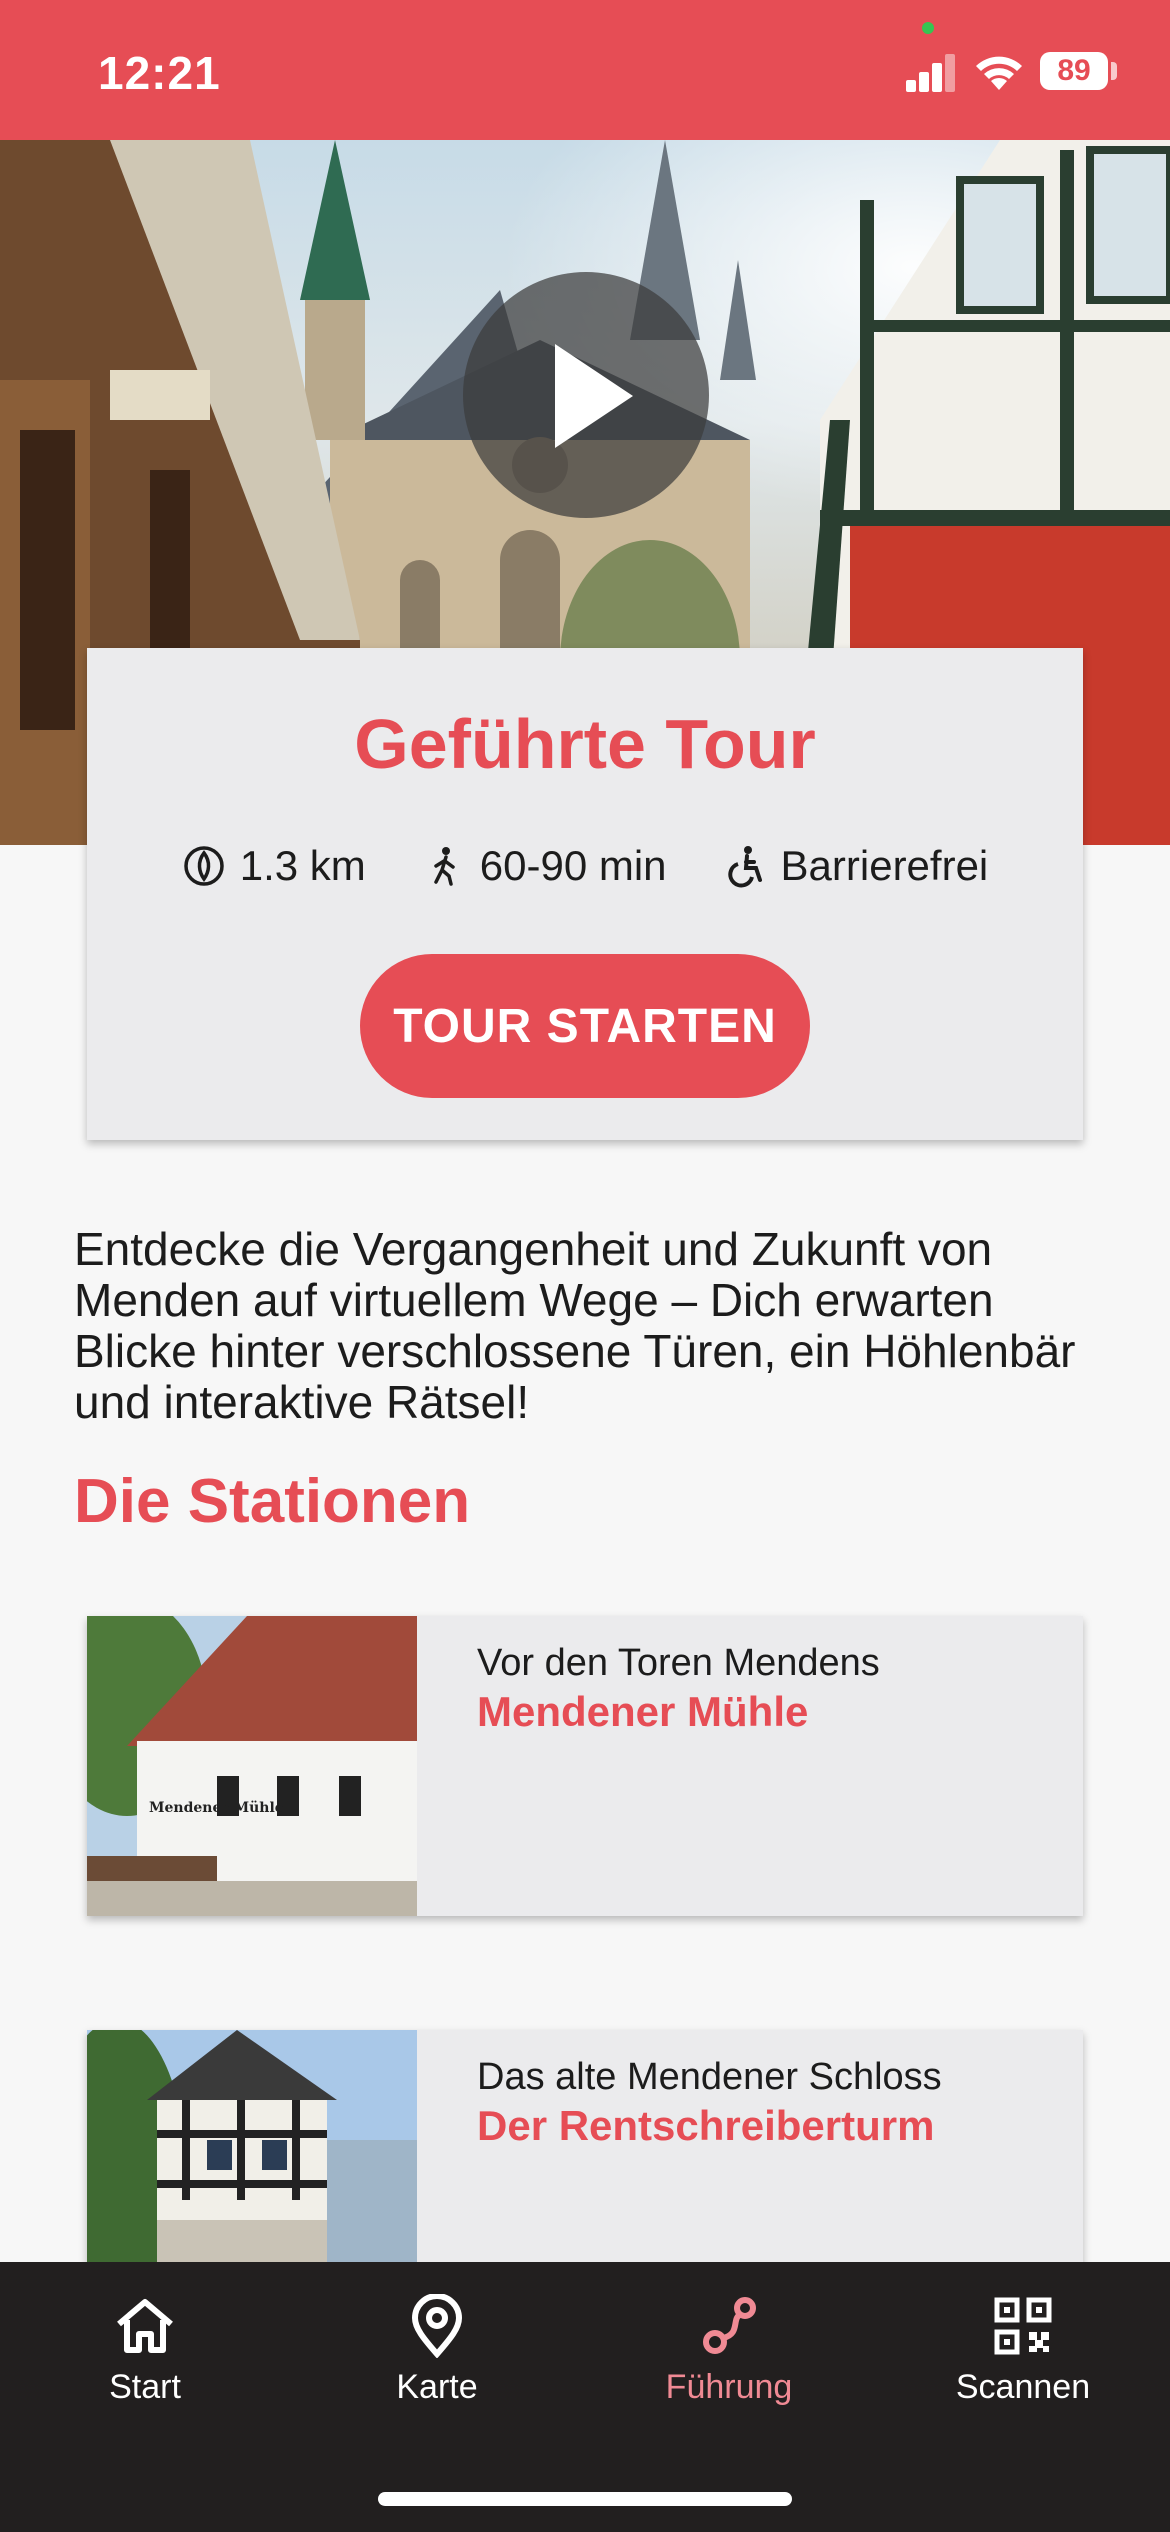 Image resolution: width=1170 pixels, height=2532 pixels. Describe the element at coordinates (252, 1766) in the screenshot. I see `station-image: Mendener Mühle` at that location.